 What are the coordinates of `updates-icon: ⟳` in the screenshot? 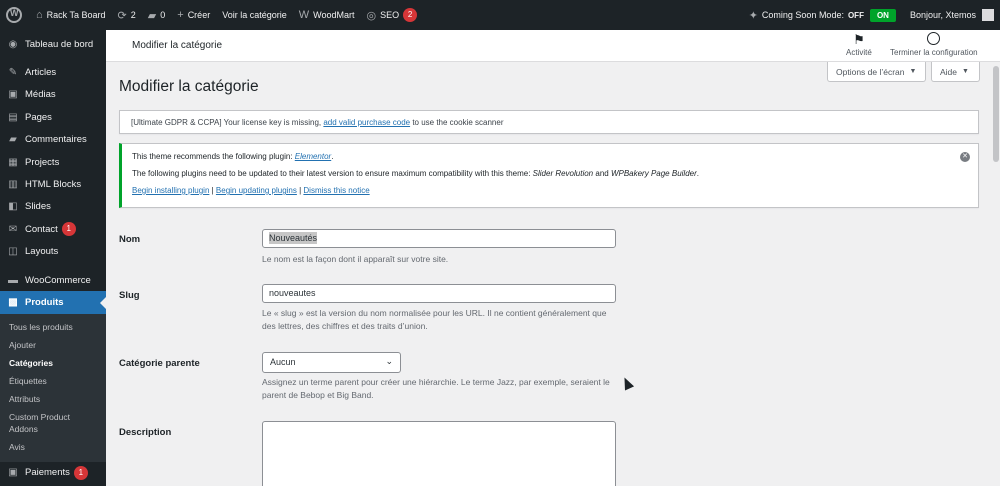 It's located at (122, 15).